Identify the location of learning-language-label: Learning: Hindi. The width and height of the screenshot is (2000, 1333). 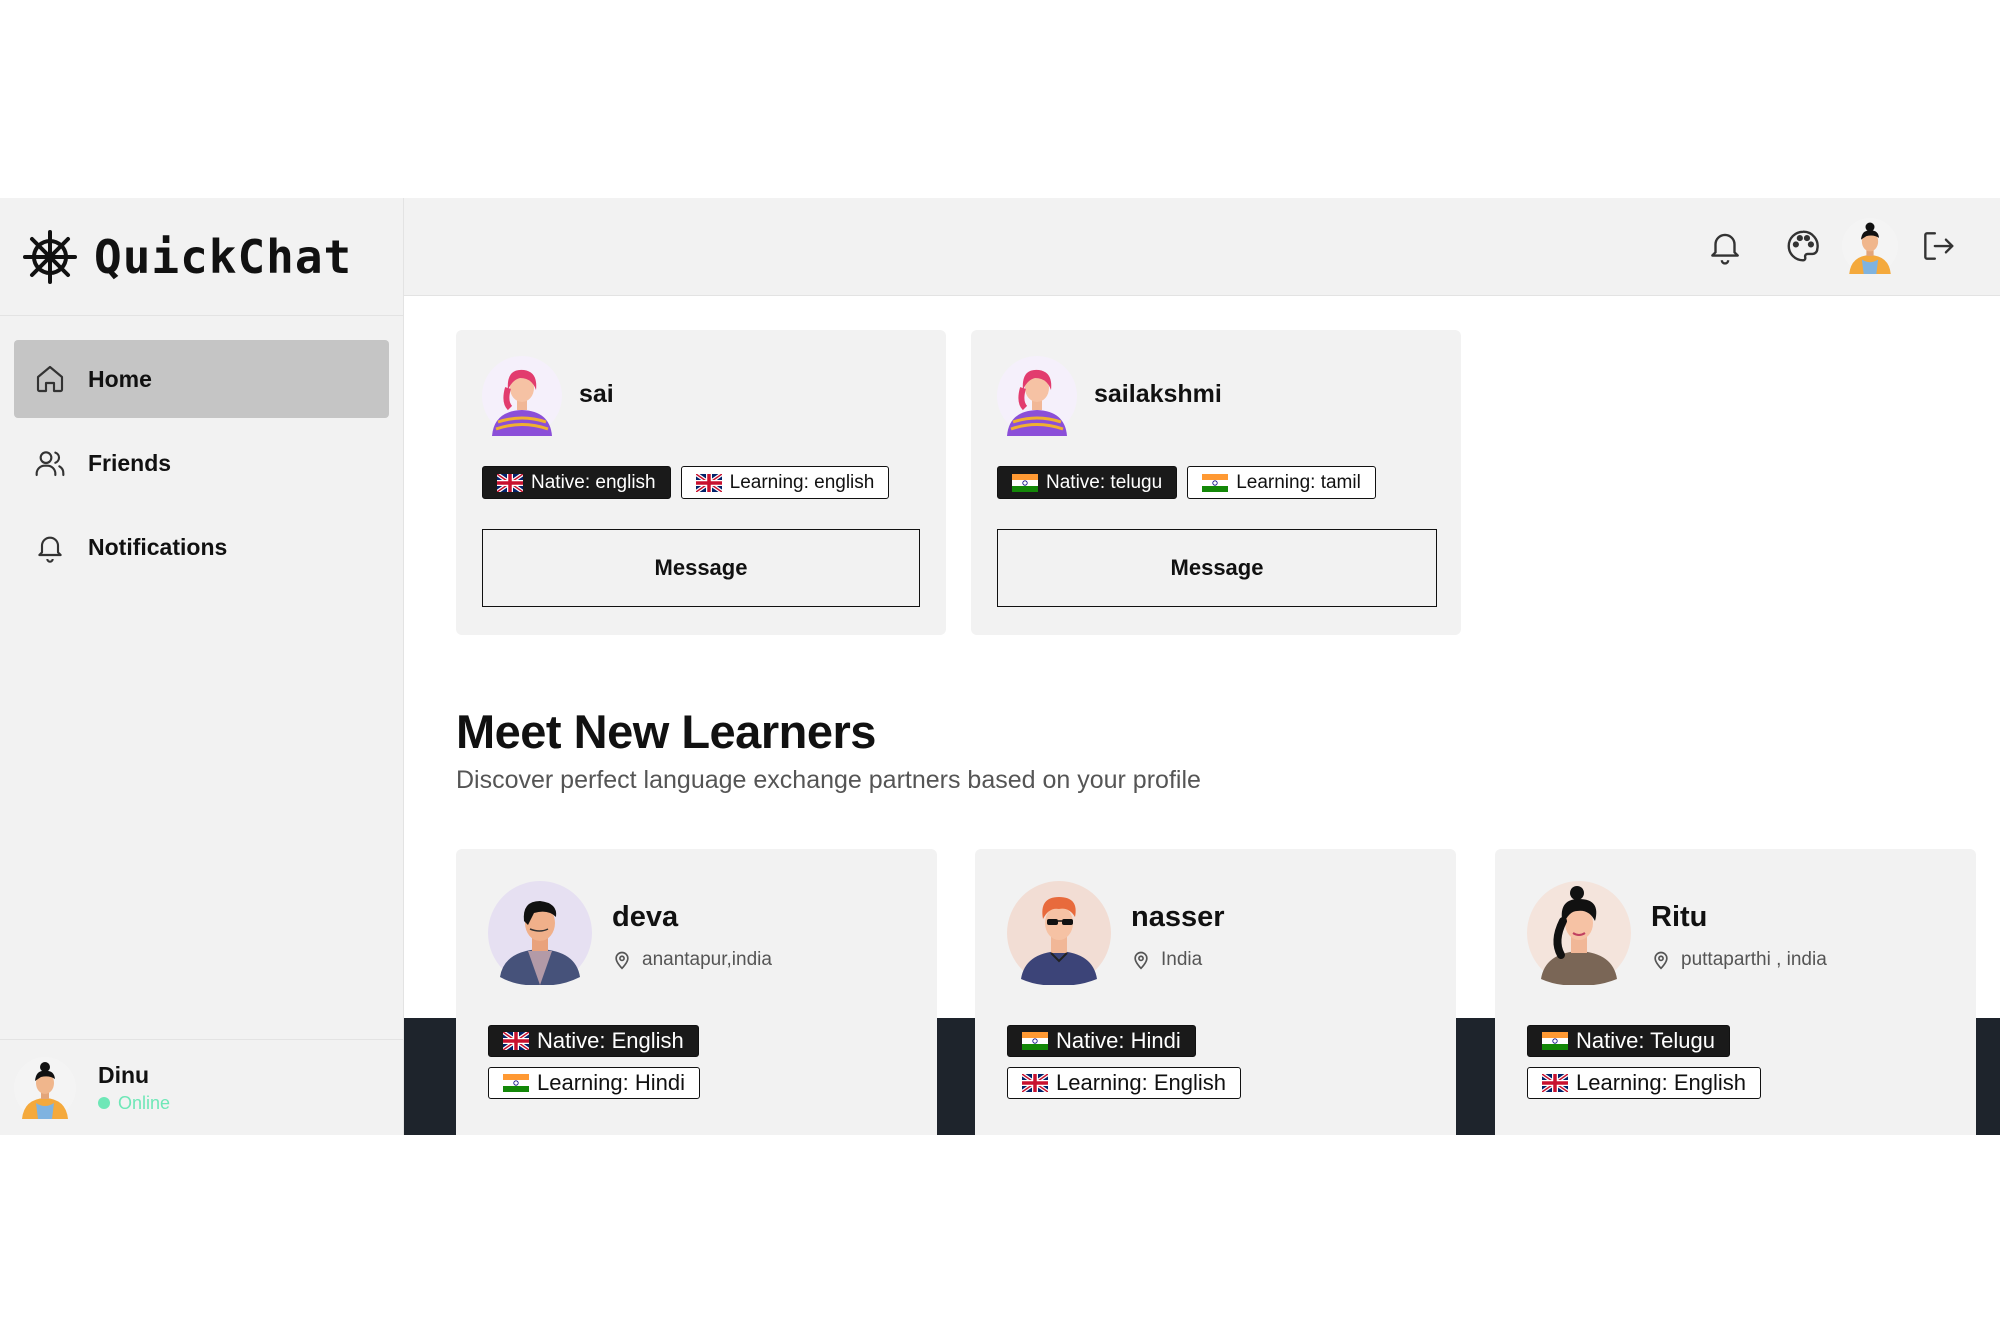
(611, 1082).